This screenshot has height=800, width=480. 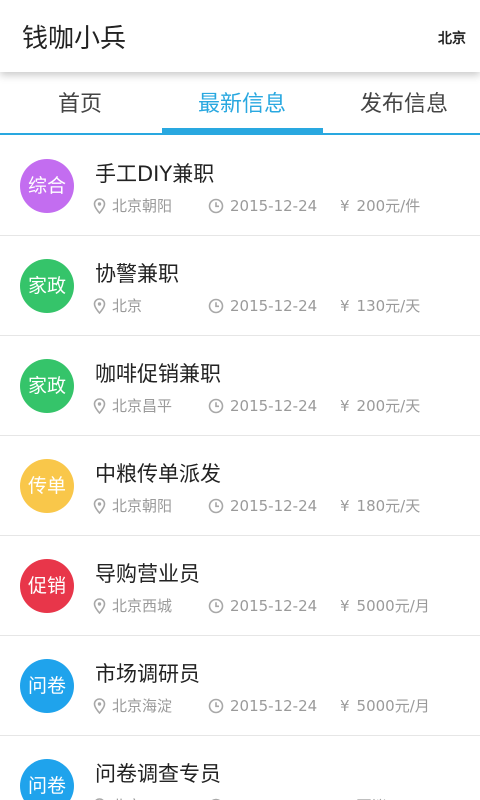 I want to click on job-location: 北京西城, so click(x=132, y=606).